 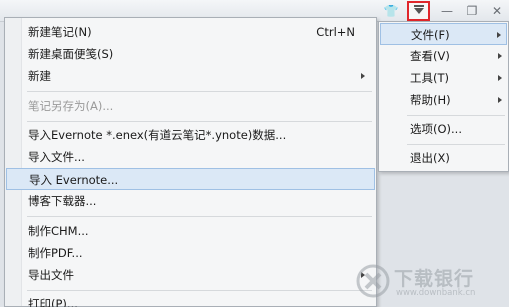 What do you see at coordinates (190, 54) in the screenshot?
I see `menu-item-new-sticky-note: 新建桌面便笺(S)` at bounding box center [190, 54].